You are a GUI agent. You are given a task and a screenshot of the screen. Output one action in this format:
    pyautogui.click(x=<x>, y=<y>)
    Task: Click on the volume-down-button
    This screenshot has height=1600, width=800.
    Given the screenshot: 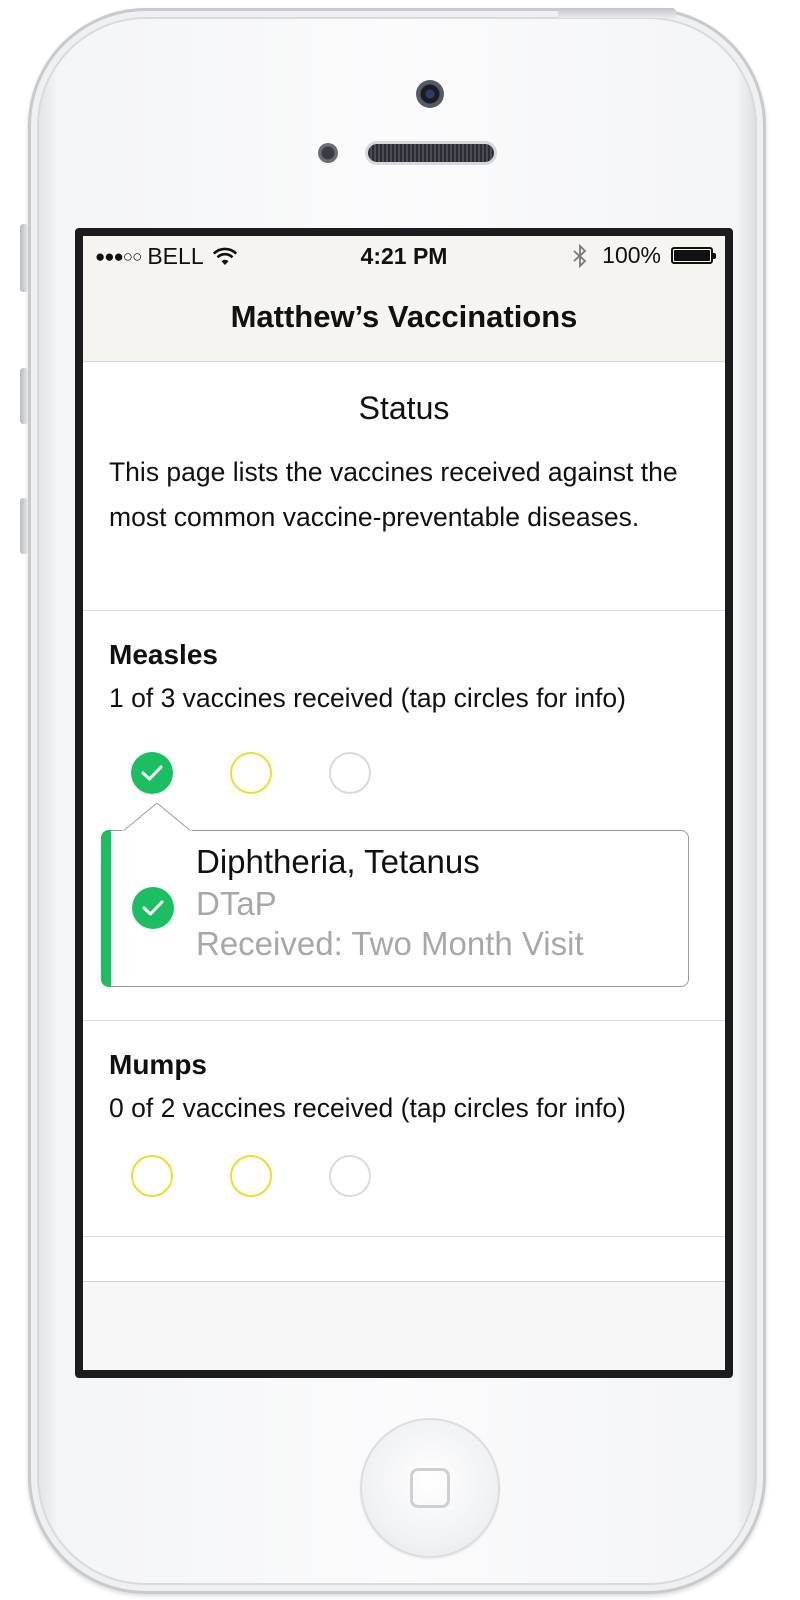 What is the action you would take?
    pyautogui.click(x=24, y=526)
    